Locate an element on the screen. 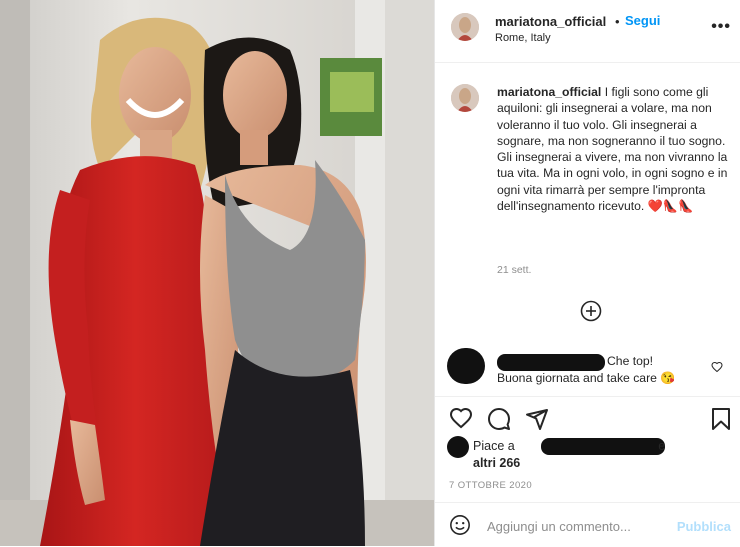  likes-suffix: e is located at coordinates (662, 446).